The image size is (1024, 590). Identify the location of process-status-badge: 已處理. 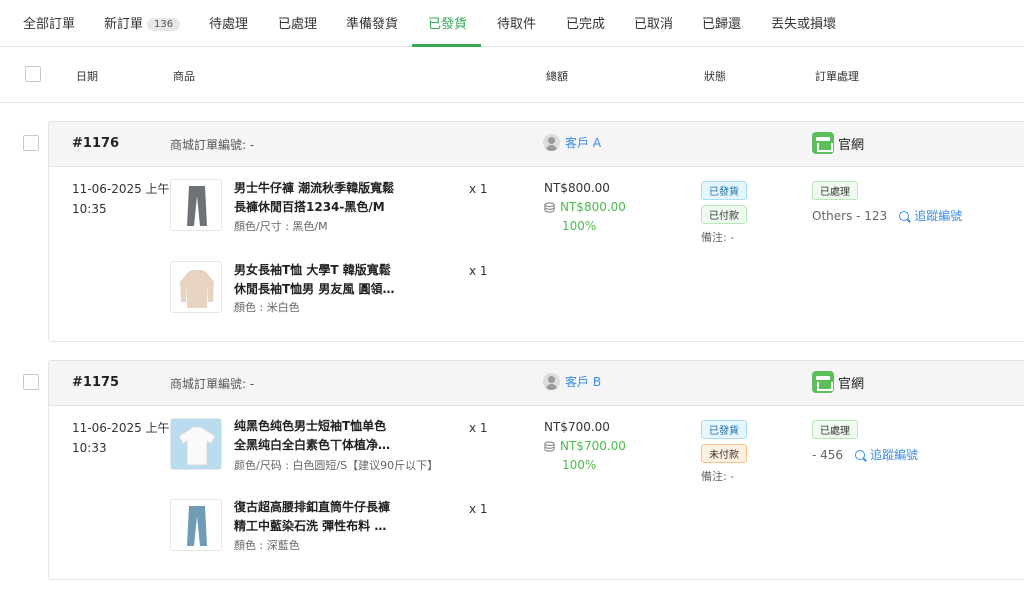
(835, 190).